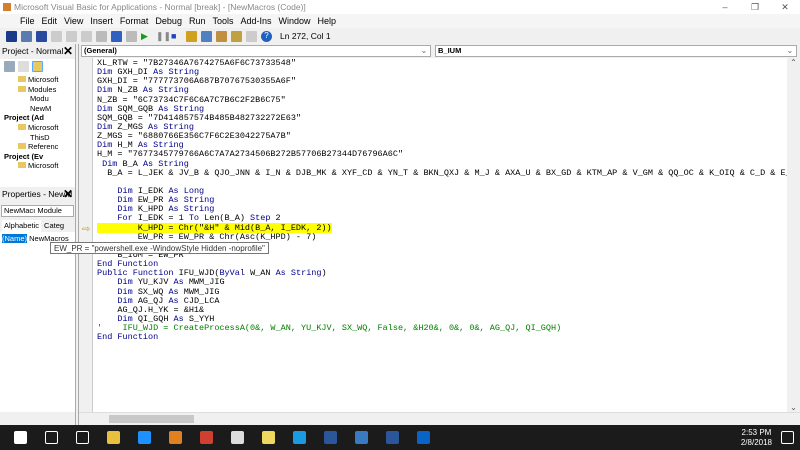 The height and width of the screenshot is (450, 800). I want to click on file-explorer-icon, so click(113, 437).